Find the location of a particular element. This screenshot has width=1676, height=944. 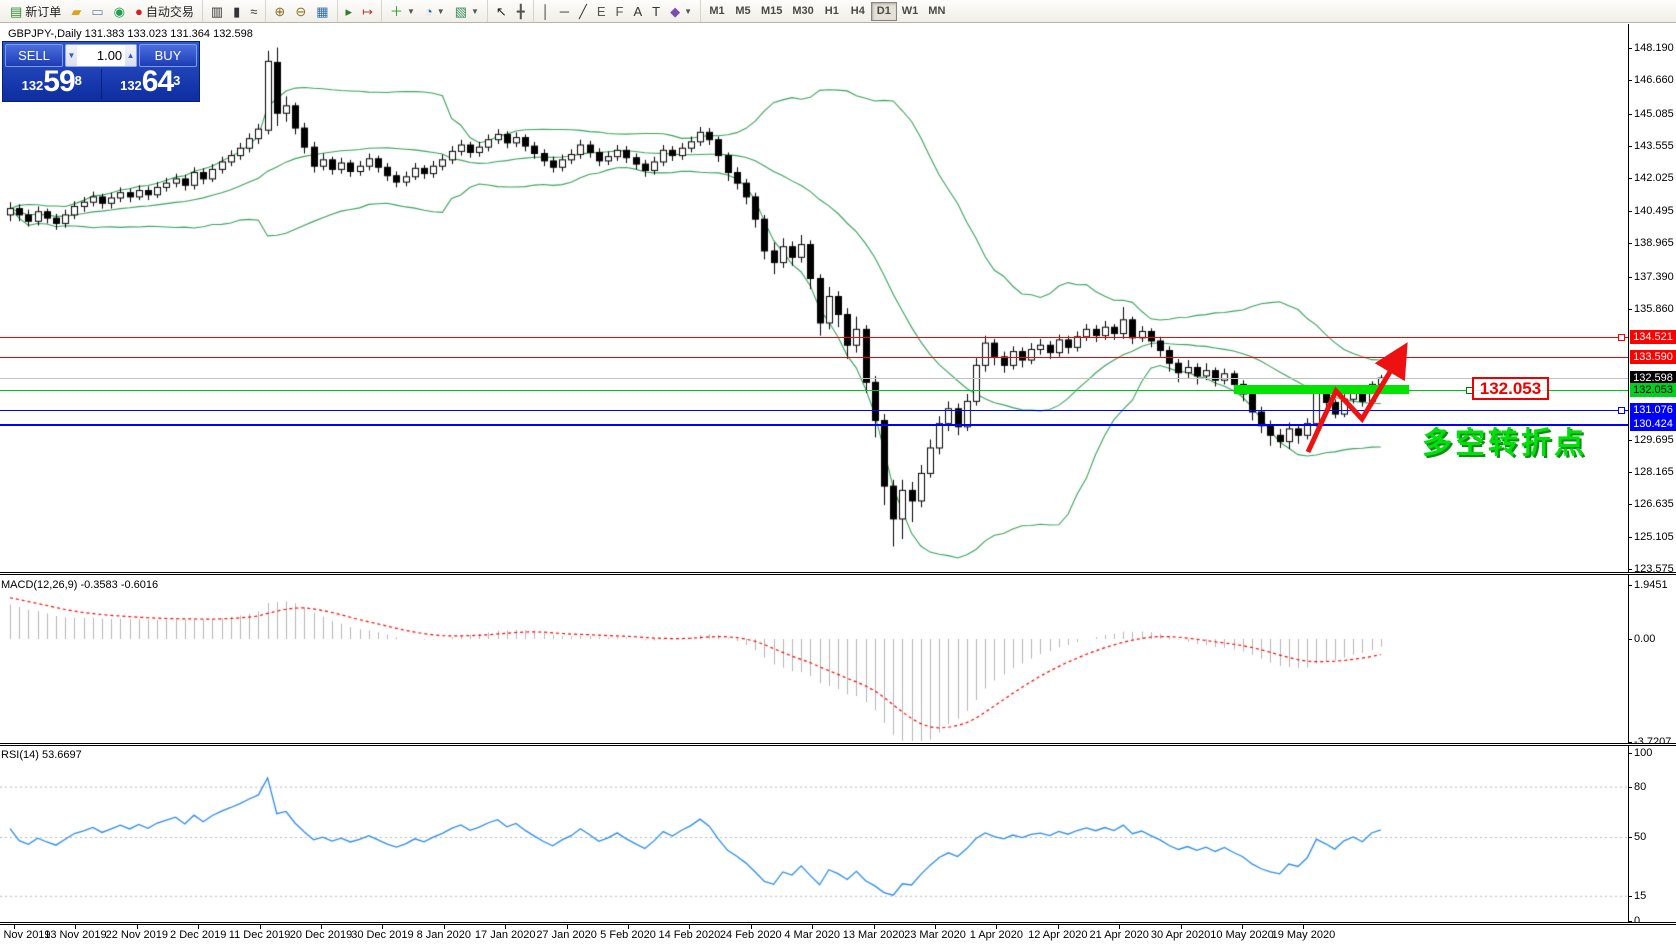

shapes-button: ◆ ▼ is located at coordinates (681, 11).